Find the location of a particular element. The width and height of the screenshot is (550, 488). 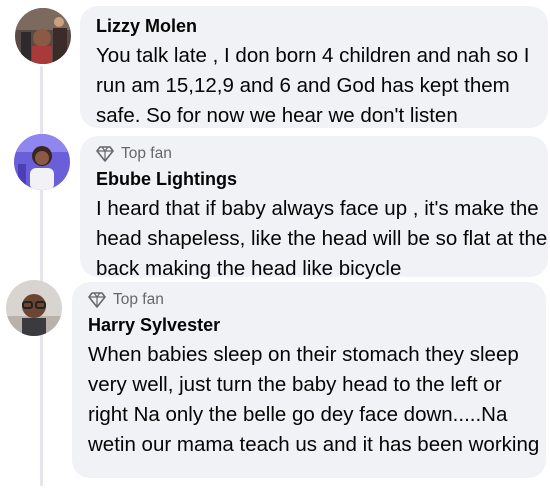

comment-author: Lizzy Molen is located at coordinates (322, 26).